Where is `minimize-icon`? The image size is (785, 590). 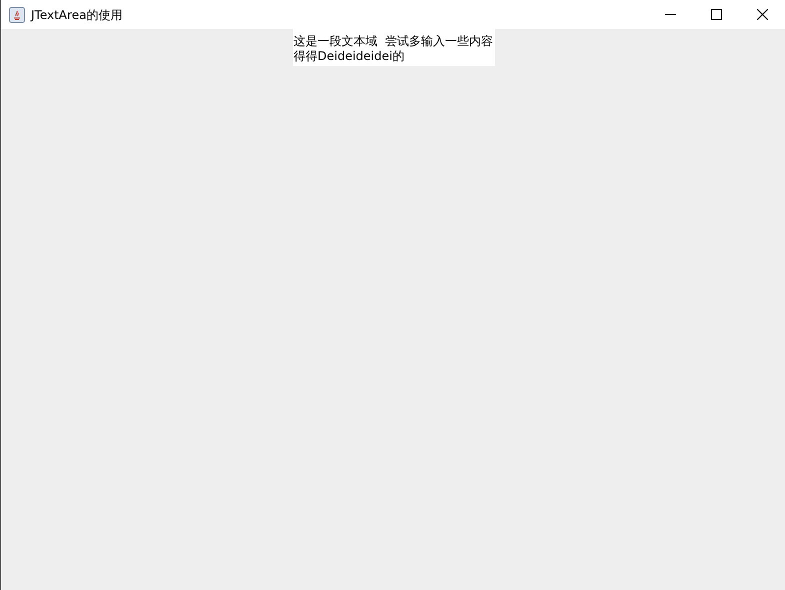
minimize-icon is located at coordinates (670, 14).